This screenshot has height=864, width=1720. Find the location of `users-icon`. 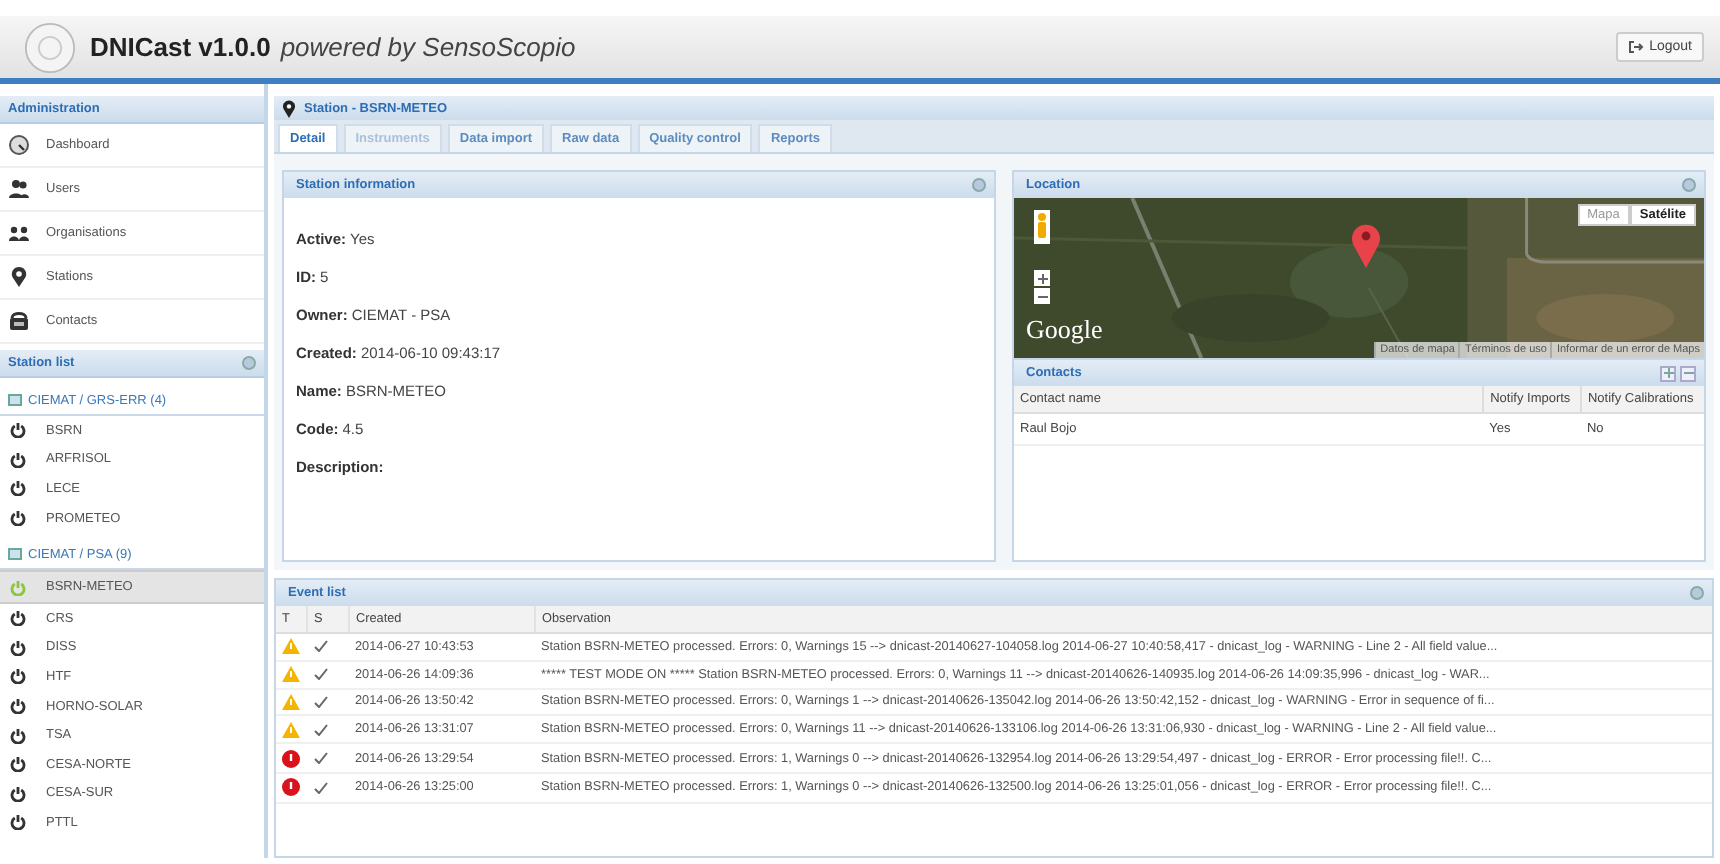

users-icon is located at coordinates (19, 189).